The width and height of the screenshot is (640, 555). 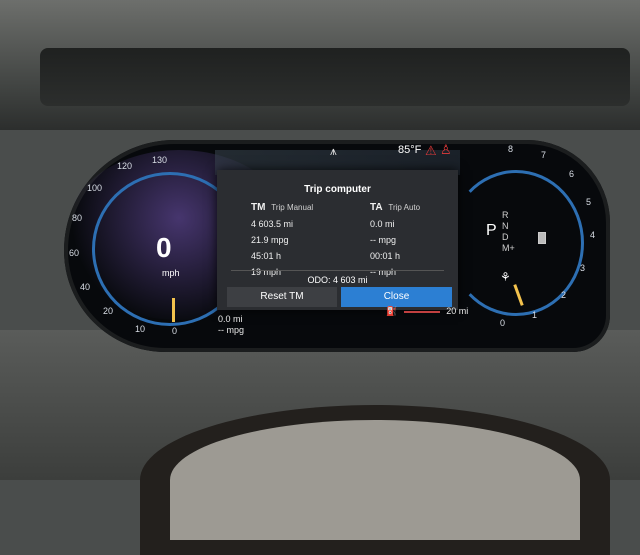 What do you see at coordinates (385, 256) in the screenshot?
I see `trip-auto-time: 00:01 h` at bounding box center [385, 256].